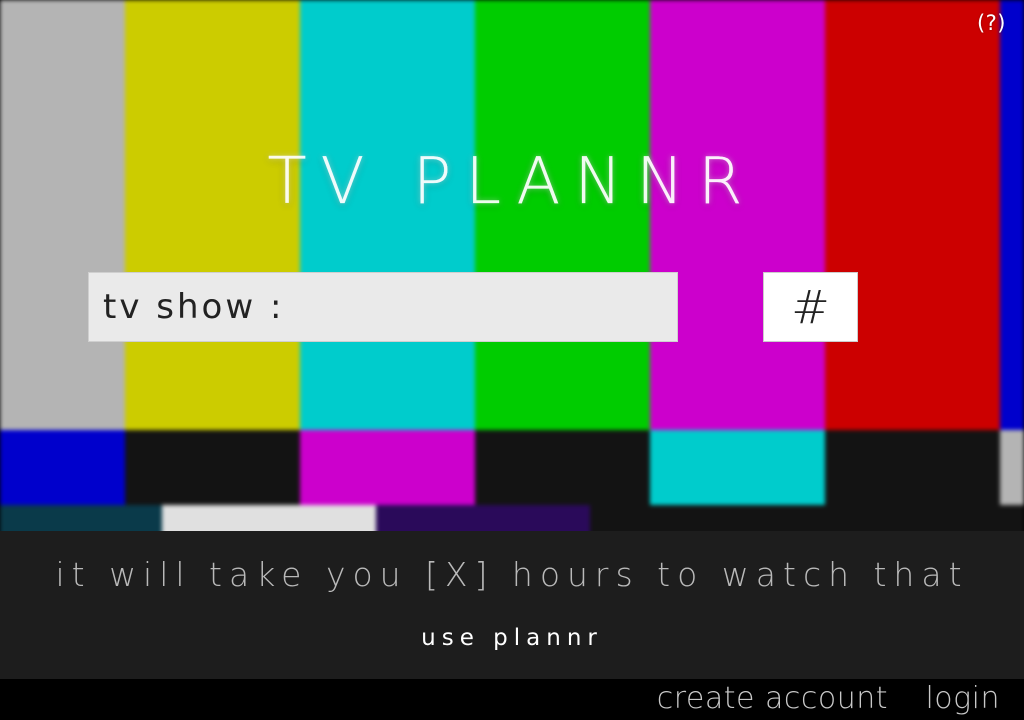  I want to click on bar-mid-magenta, so click(387, 467).